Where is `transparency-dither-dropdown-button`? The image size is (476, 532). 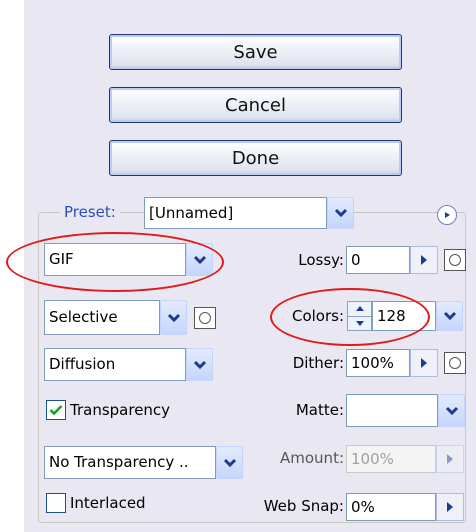
transparency-dither-dropdown-button is located at coordinates (229, 462).